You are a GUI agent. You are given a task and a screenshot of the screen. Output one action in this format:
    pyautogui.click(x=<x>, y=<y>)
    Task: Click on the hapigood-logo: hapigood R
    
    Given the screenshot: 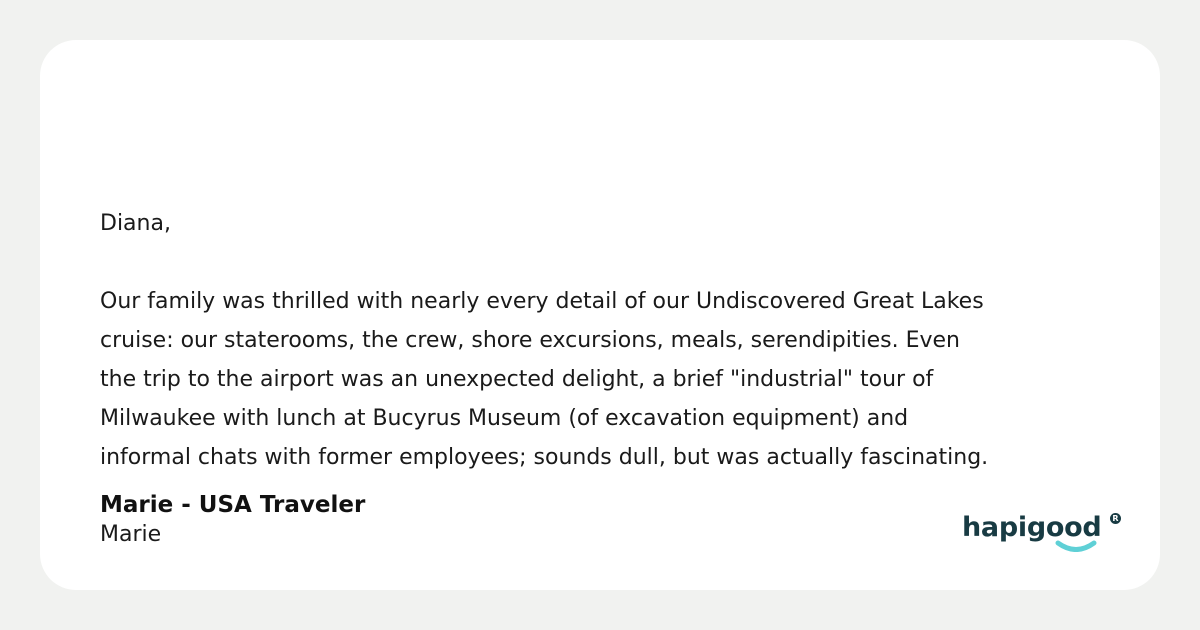 What is the action you would take?
    pyautogui.click(x=1042, y=532)
    